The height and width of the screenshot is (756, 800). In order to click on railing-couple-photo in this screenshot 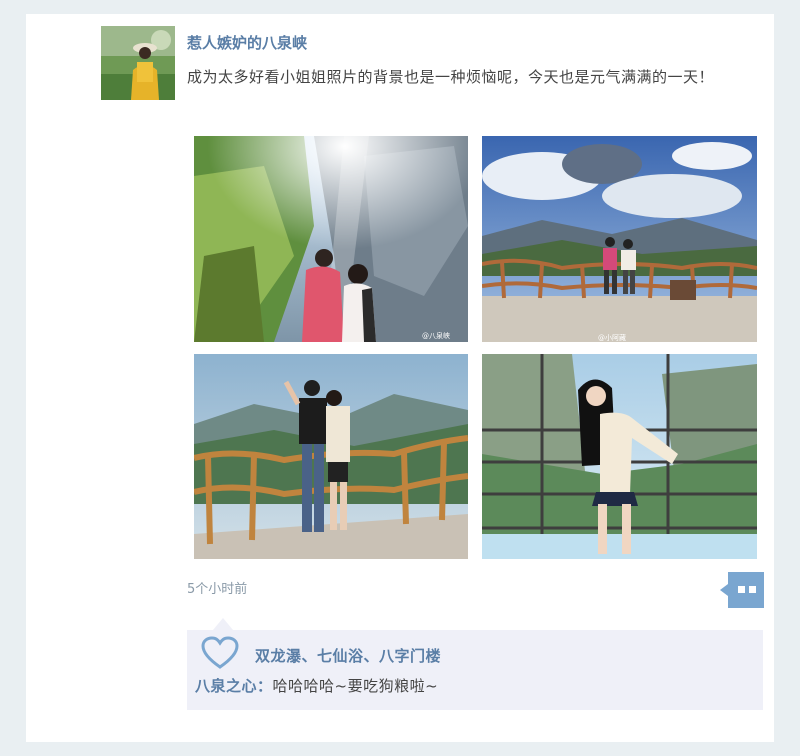, I will do `click(331, 456)`.